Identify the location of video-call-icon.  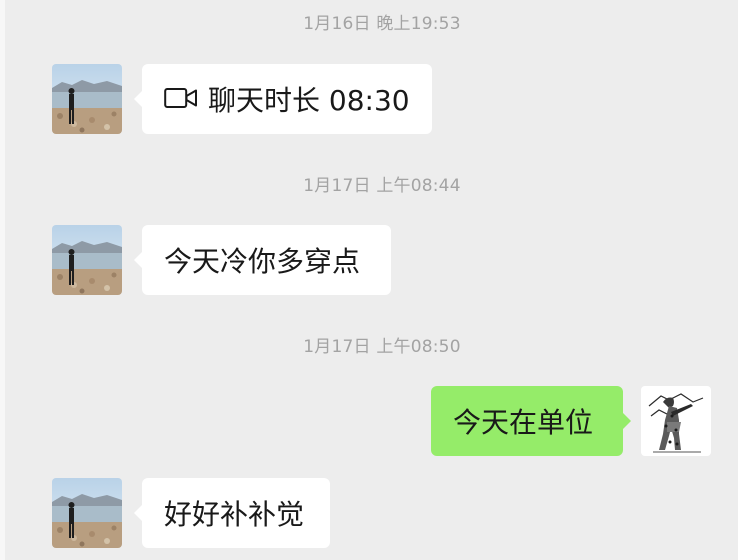
(181, 99).